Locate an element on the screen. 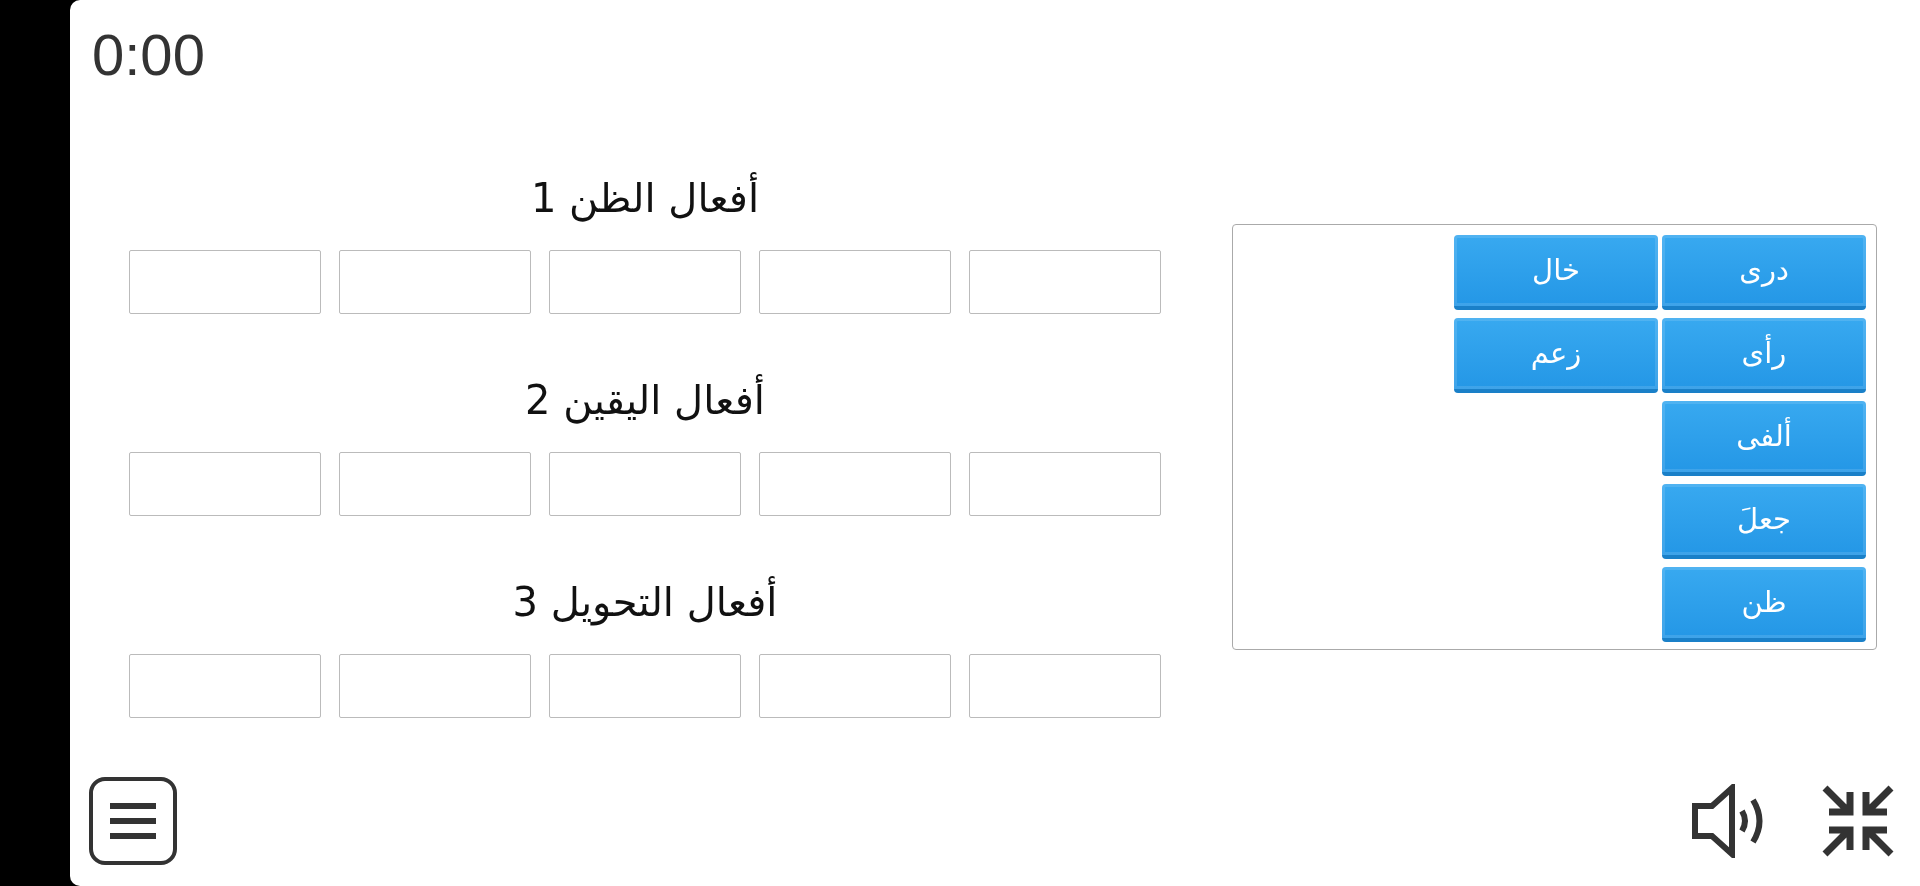  timer: 0:00 is located at coordinates (148, 55).